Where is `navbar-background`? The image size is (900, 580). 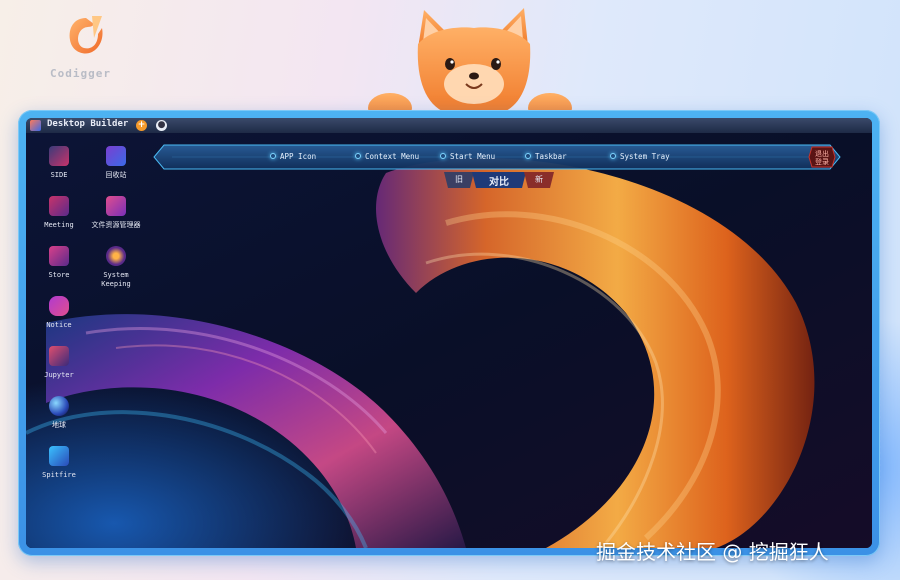
navbar-background is located at coordinates (497, 157).